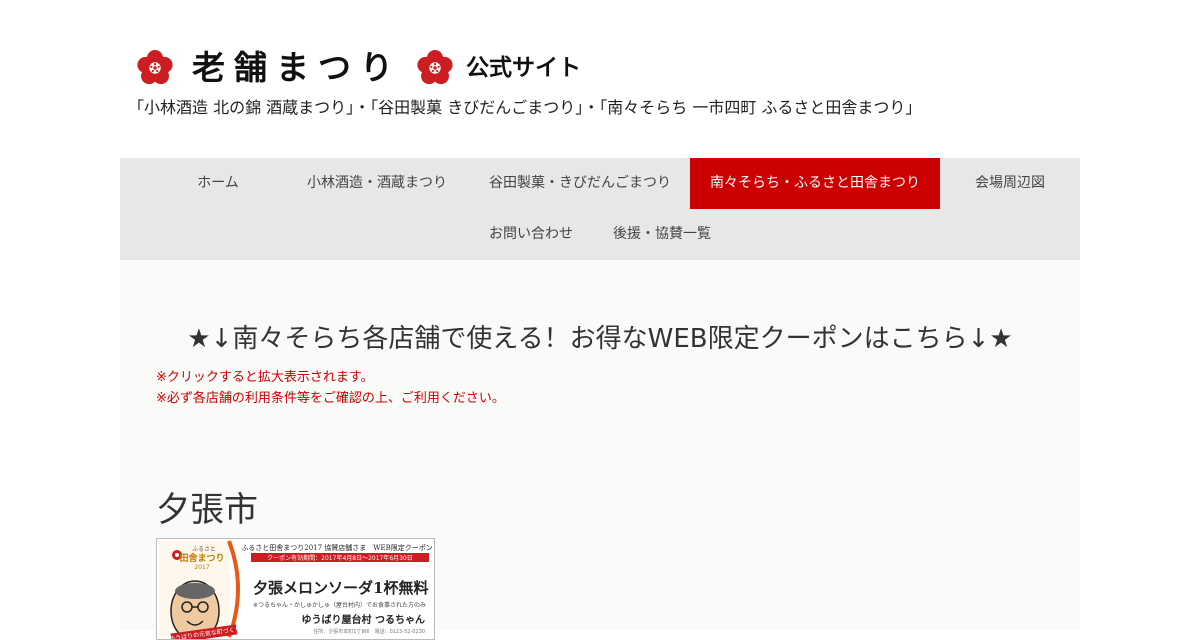  I want to click on coupon-offer: 夕張メロンソーダ1杯無料, so click(340, 588).